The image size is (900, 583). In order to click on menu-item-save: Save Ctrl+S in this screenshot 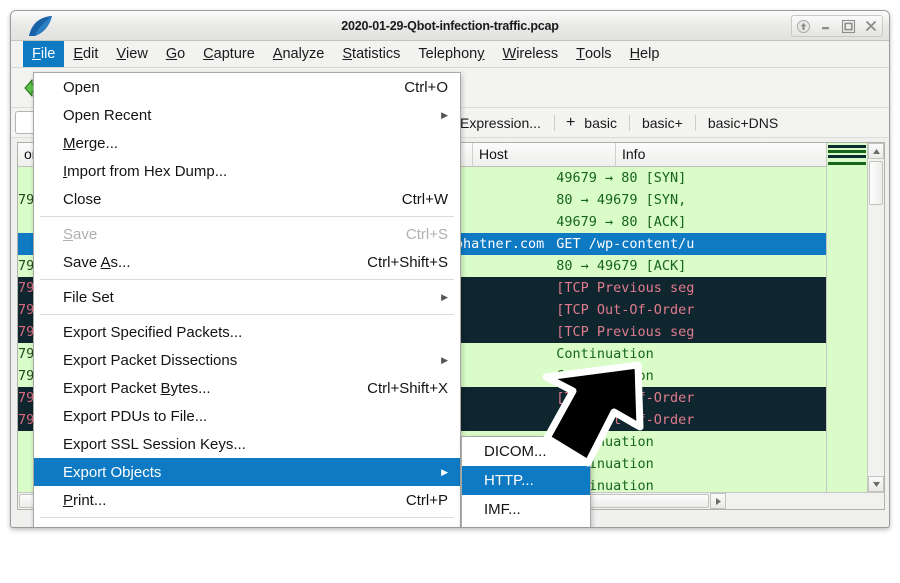, I will do `click(247, 234)`.